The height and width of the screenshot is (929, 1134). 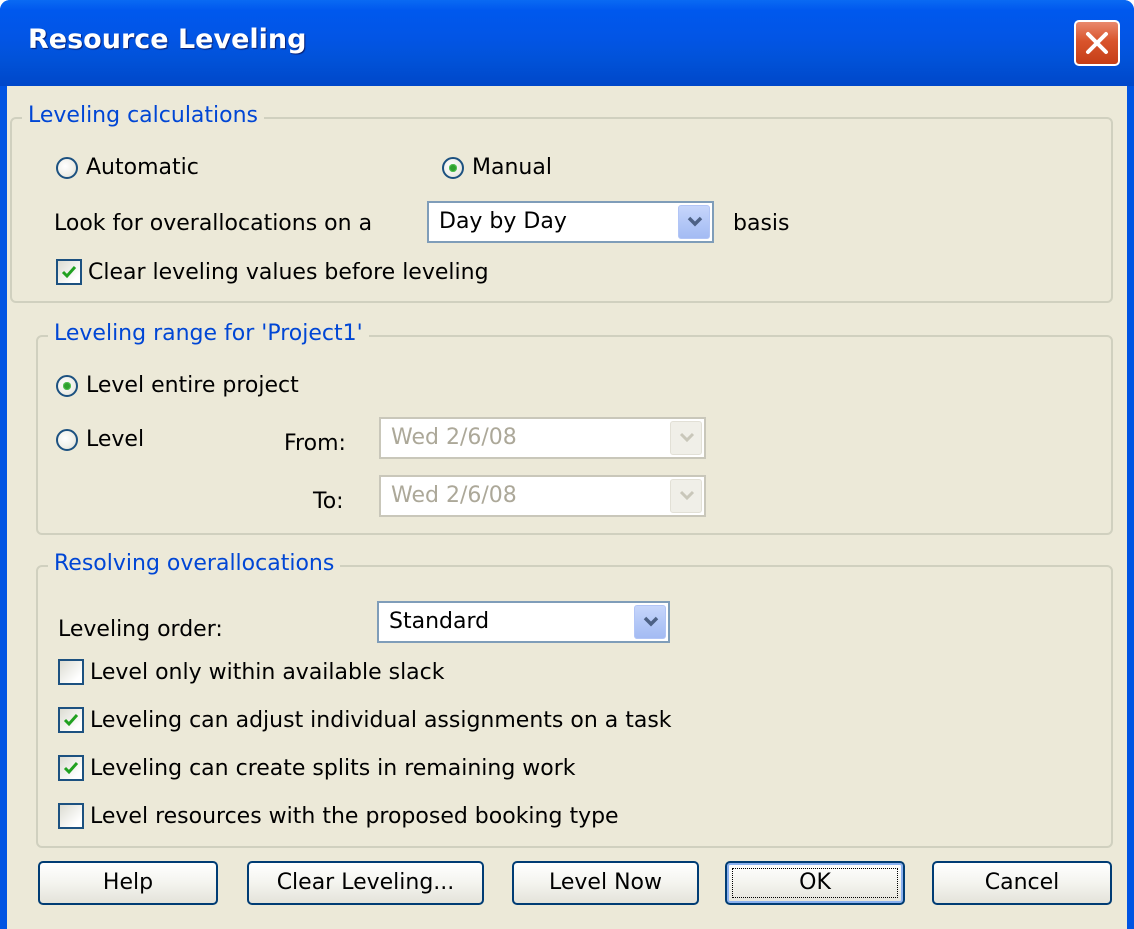 I want to click on from-label: From:, so click(x=315, y=443).